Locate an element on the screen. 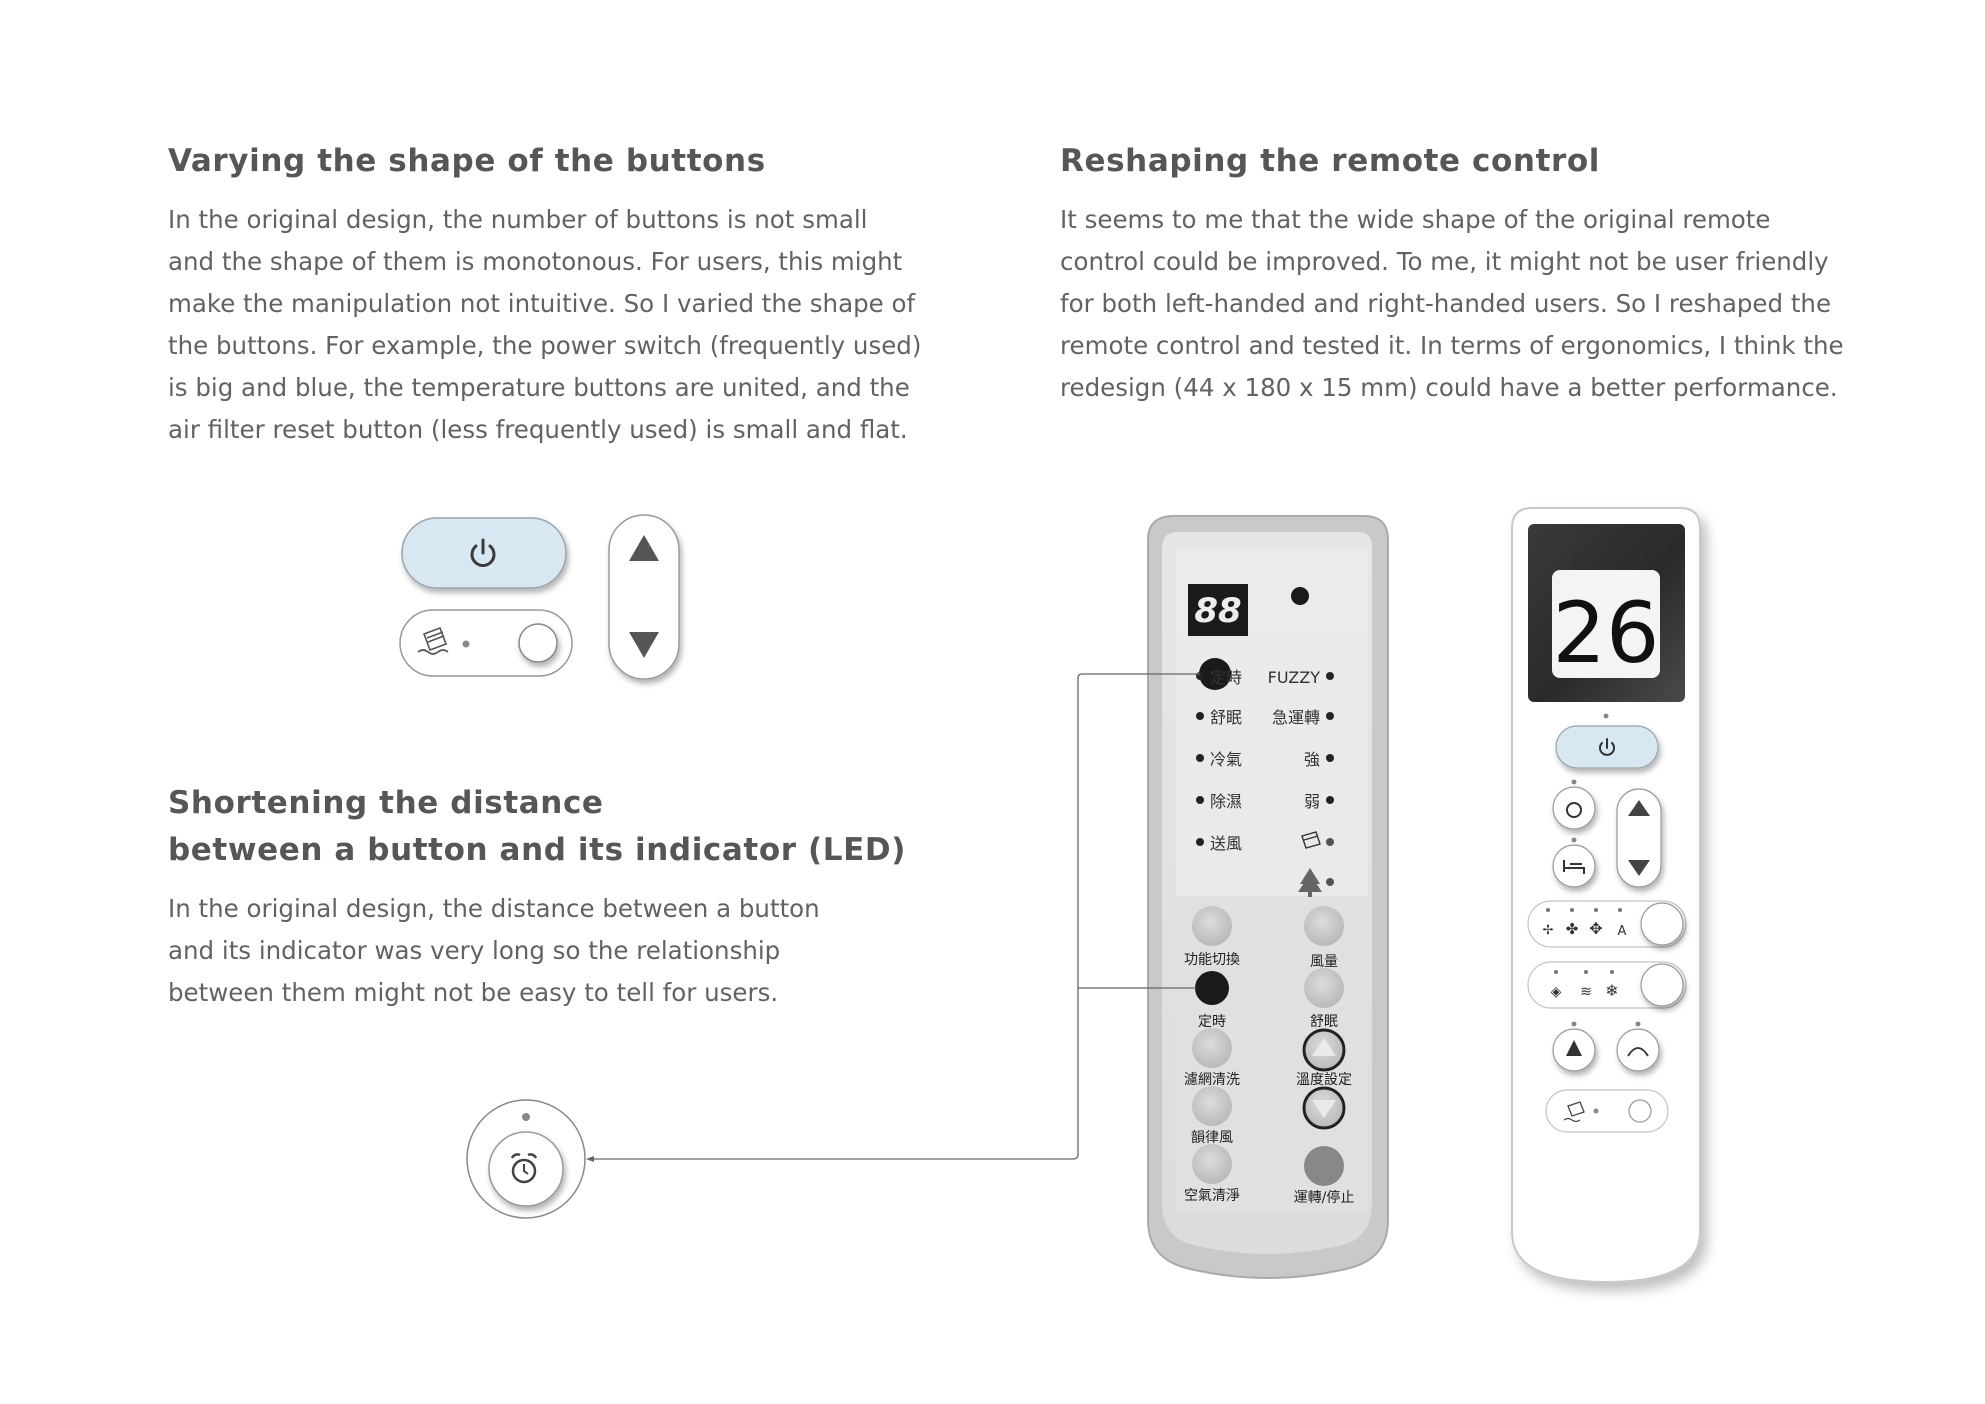 This screenshot has width=1985, height=1404. function-label: 功能切換 is located at coordinates (1212, 960).